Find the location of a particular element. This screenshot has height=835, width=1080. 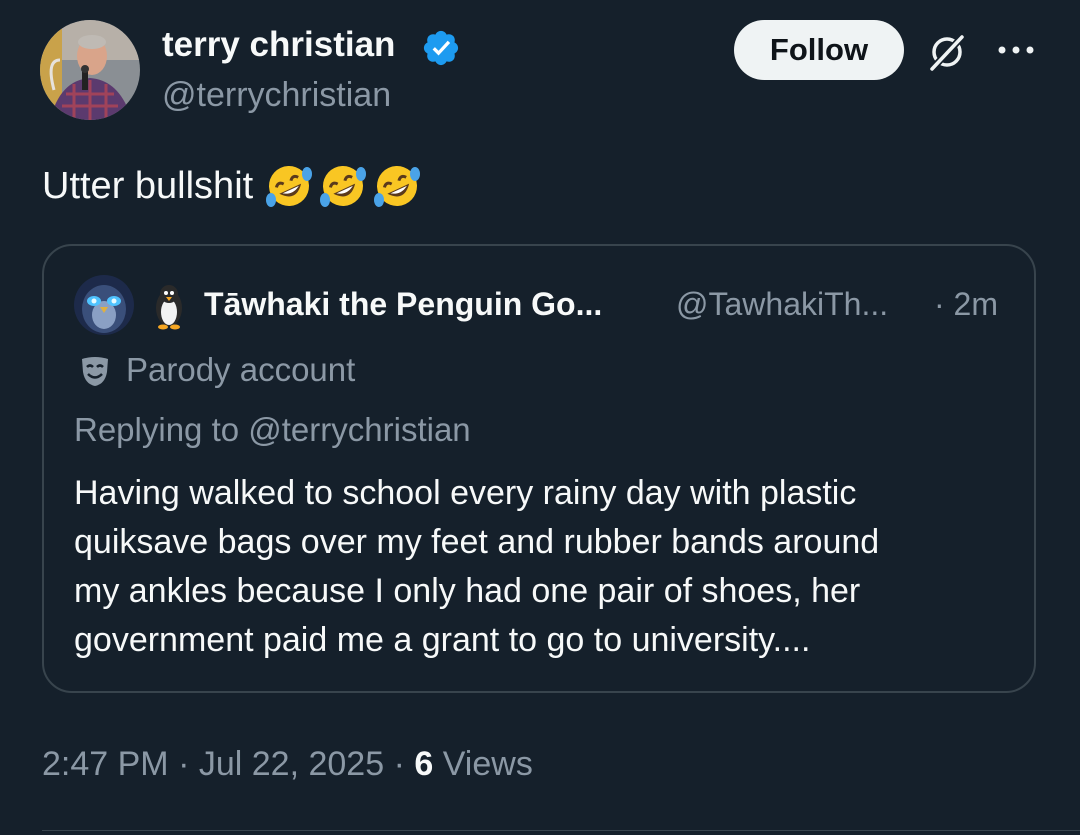

replying-to: Replying to @terrychristian is located at coordinates (272, 430).